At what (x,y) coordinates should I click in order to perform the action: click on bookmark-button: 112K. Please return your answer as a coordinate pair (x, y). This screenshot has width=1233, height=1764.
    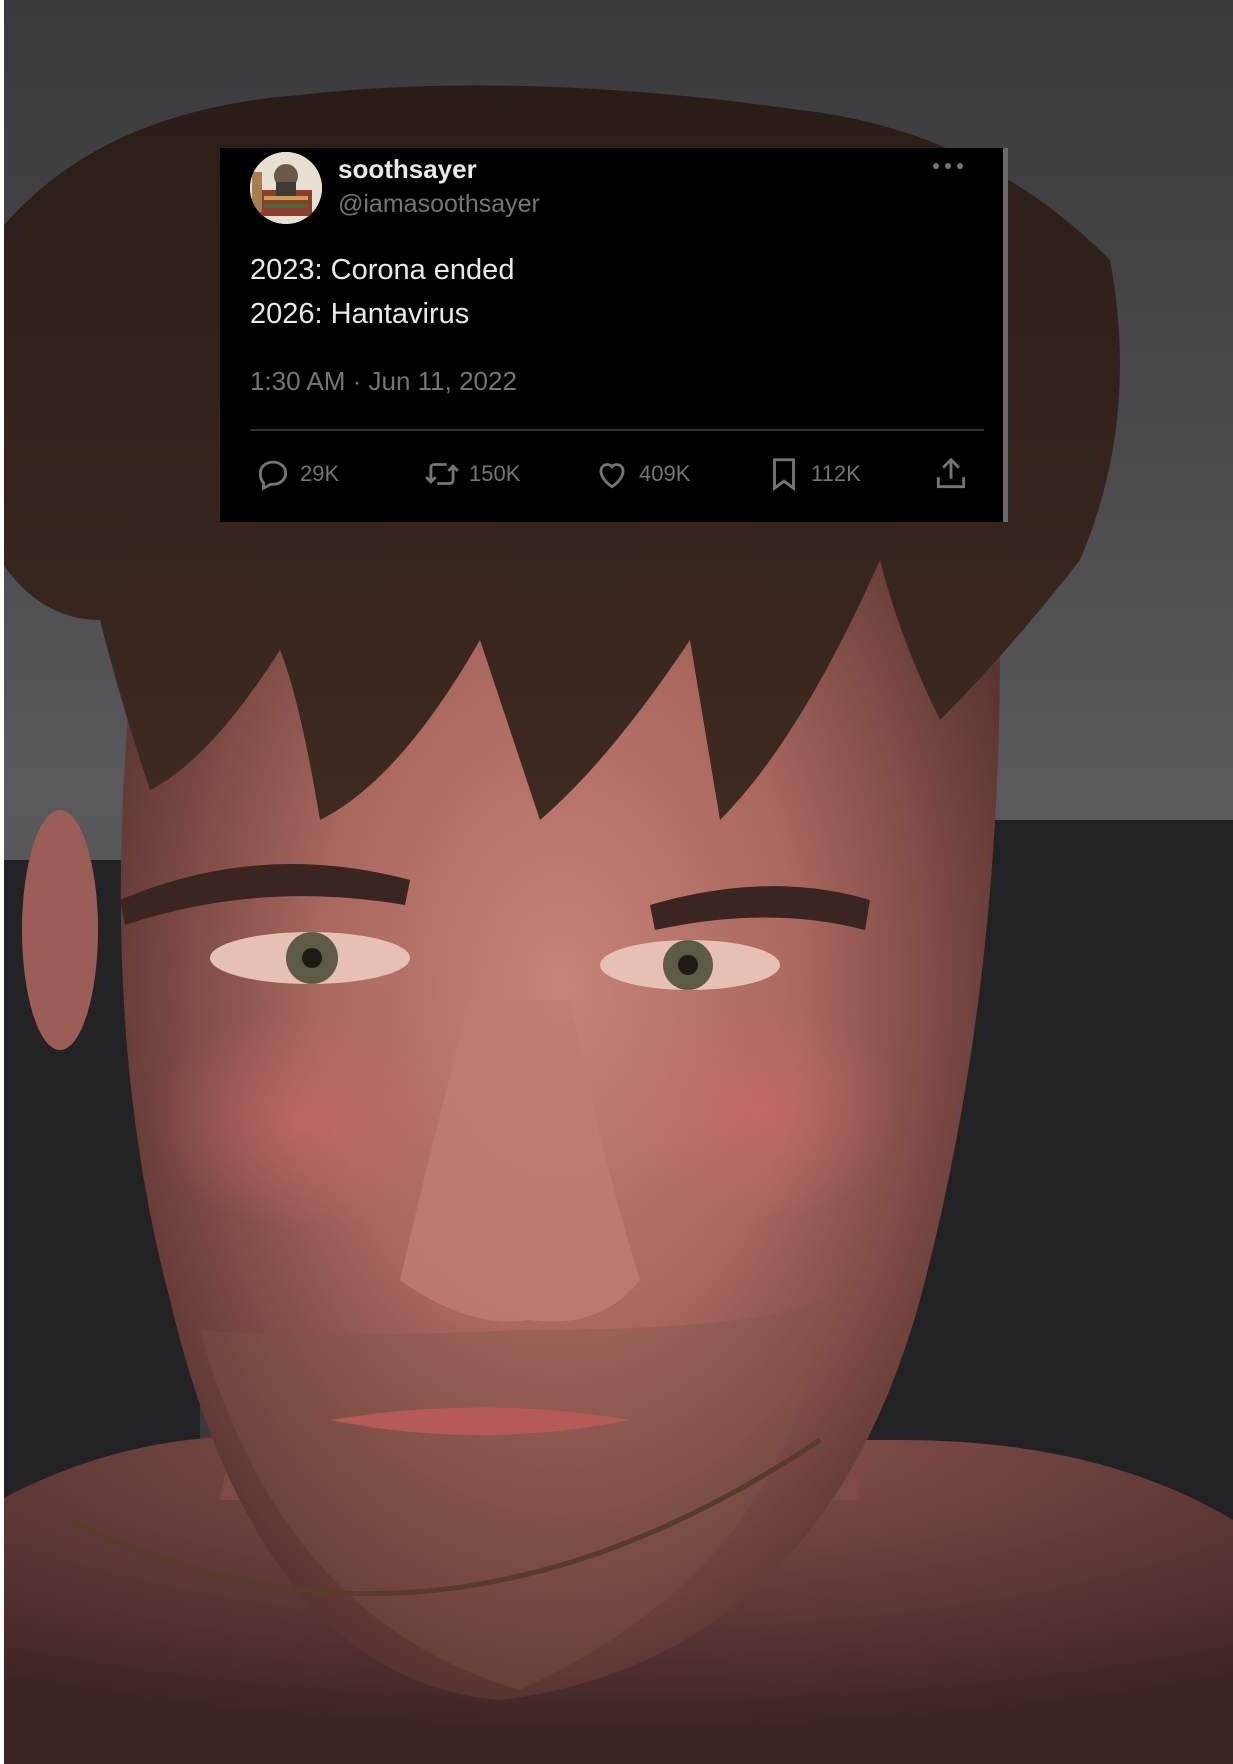
    Looking at the image, I should click on (813, 474).